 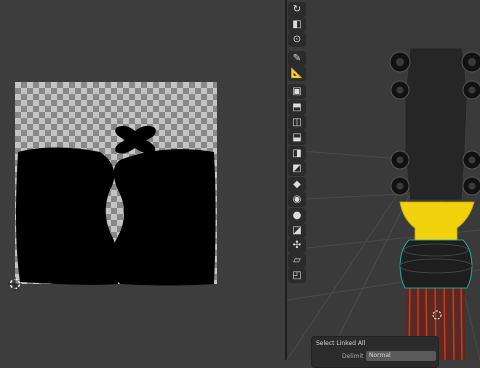 I want to click on add-cube-icon: ▣, so click(x=297, y=91).